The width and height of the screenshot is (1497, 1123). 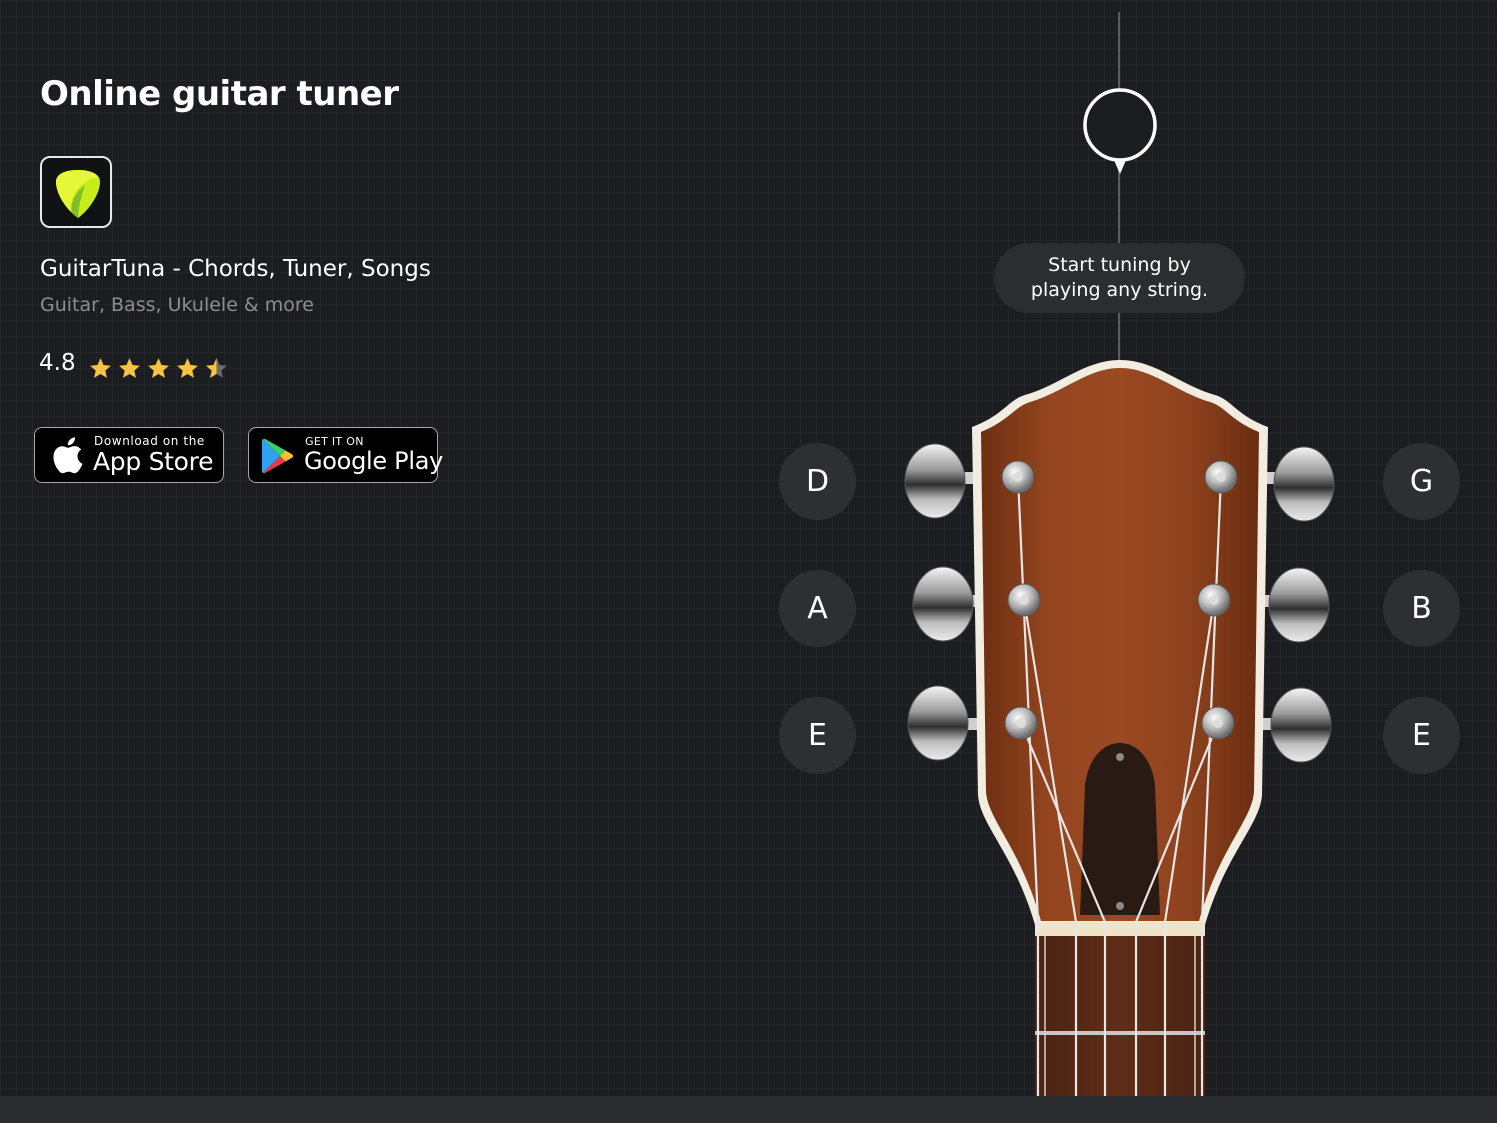 I want to click on app-icon, so click(x=76, y=192).